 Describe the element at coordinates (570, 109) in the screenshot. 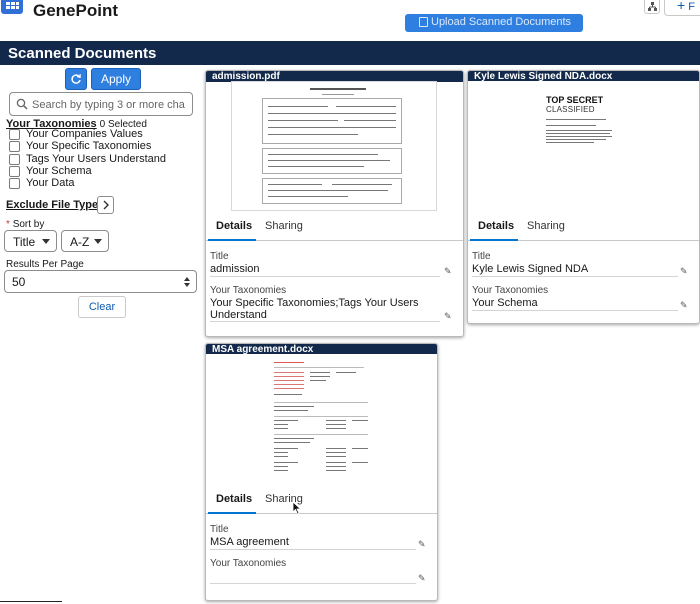

I see `preview-subheading: CLASSIFIED` at that location.